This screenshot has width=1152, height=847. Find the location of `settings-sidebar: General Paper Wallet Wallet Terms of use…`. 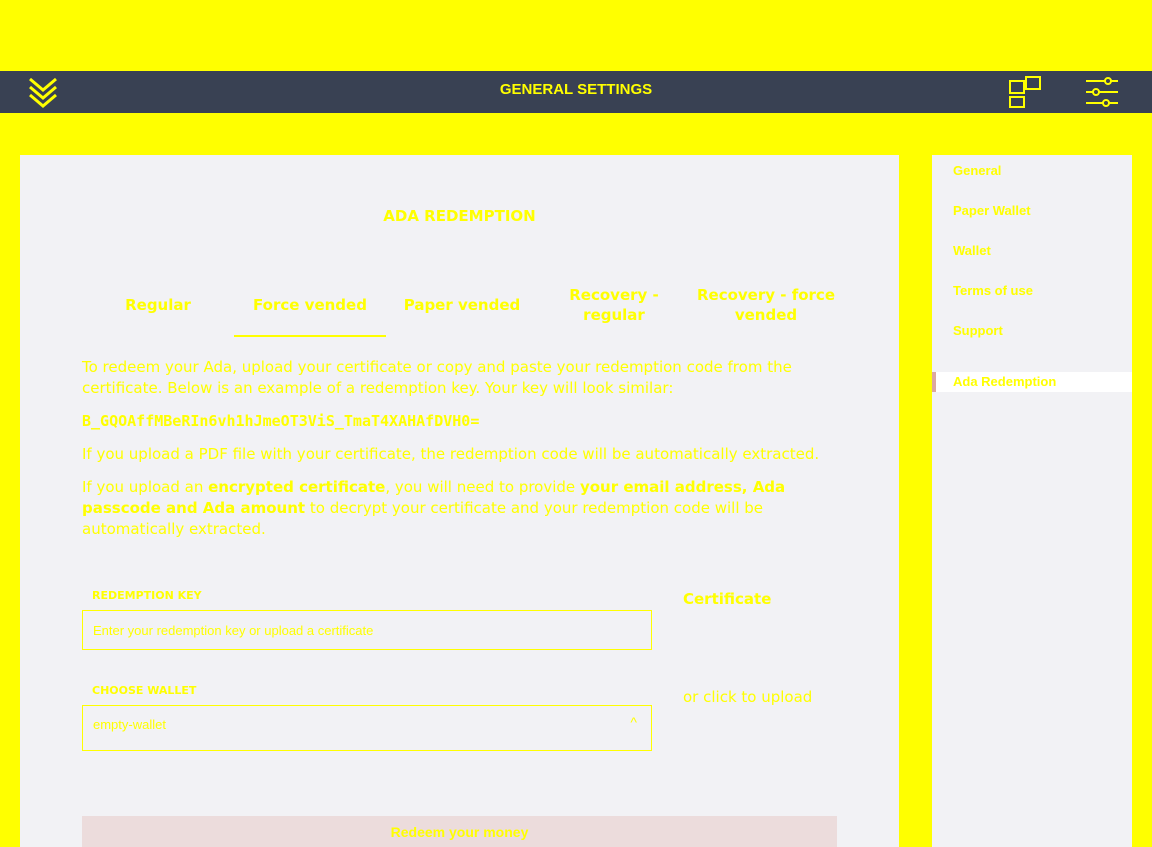

settings-sidebar: General Paper Wallet Wallet Terms of use… is located at coordinates (1032, 501).